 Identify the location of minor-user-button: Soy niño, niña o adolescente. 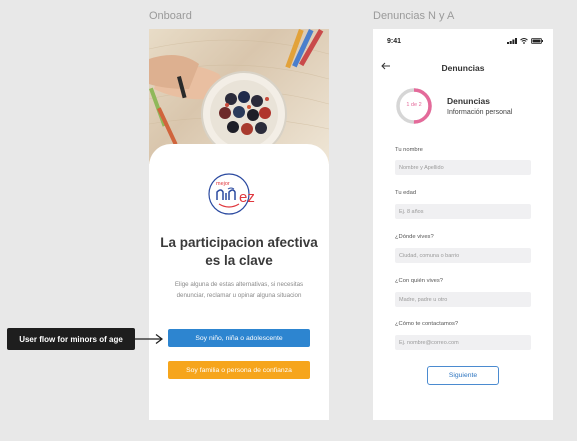
(239, 338).